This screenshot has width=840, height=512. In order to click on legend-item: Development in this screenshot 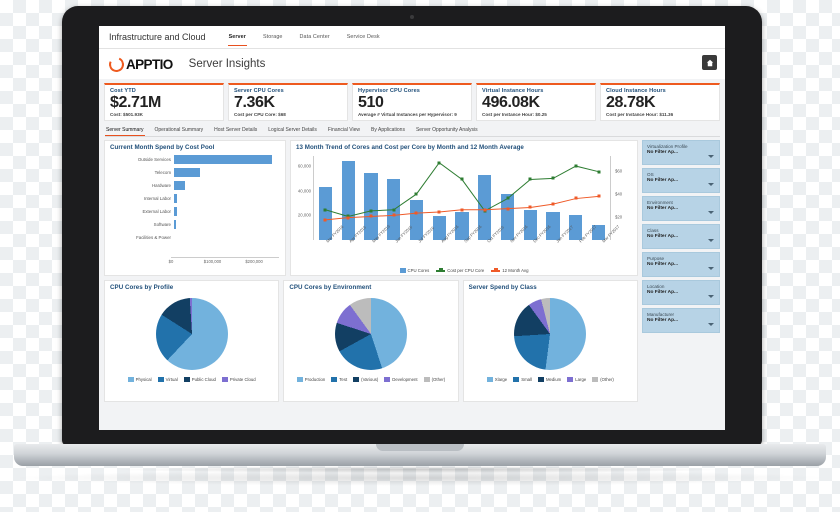, I will do `click(401, 379)`.